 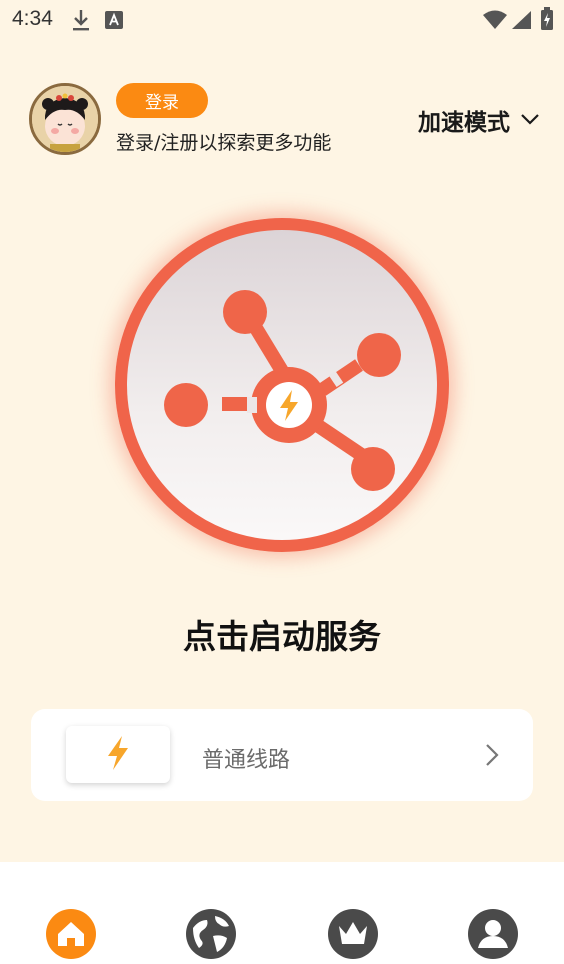 I want to click on status-bar: 4:34, so click(x=282, y=20).